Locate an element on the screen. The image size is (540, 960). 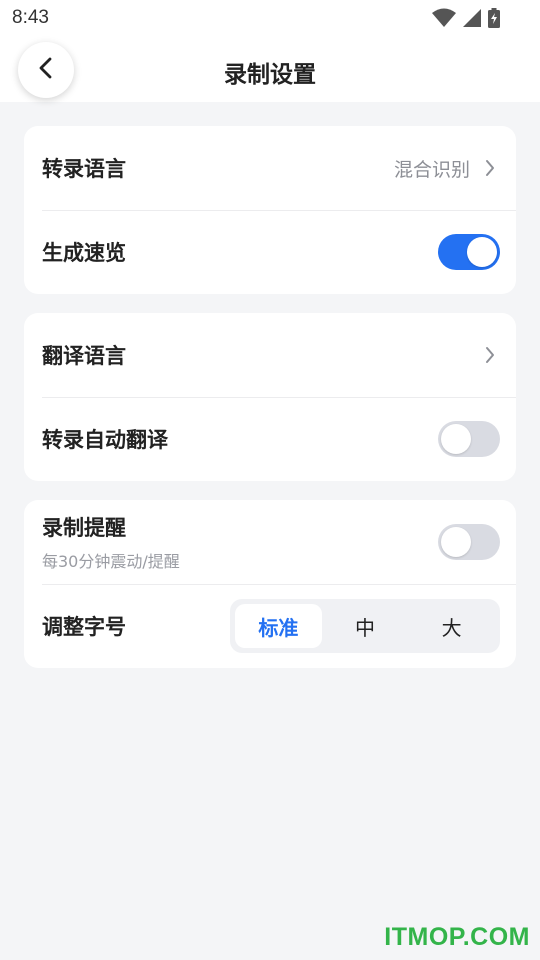
transcribe-language-row: 转录语言 混合识别 is located at coordinates (270, 168).